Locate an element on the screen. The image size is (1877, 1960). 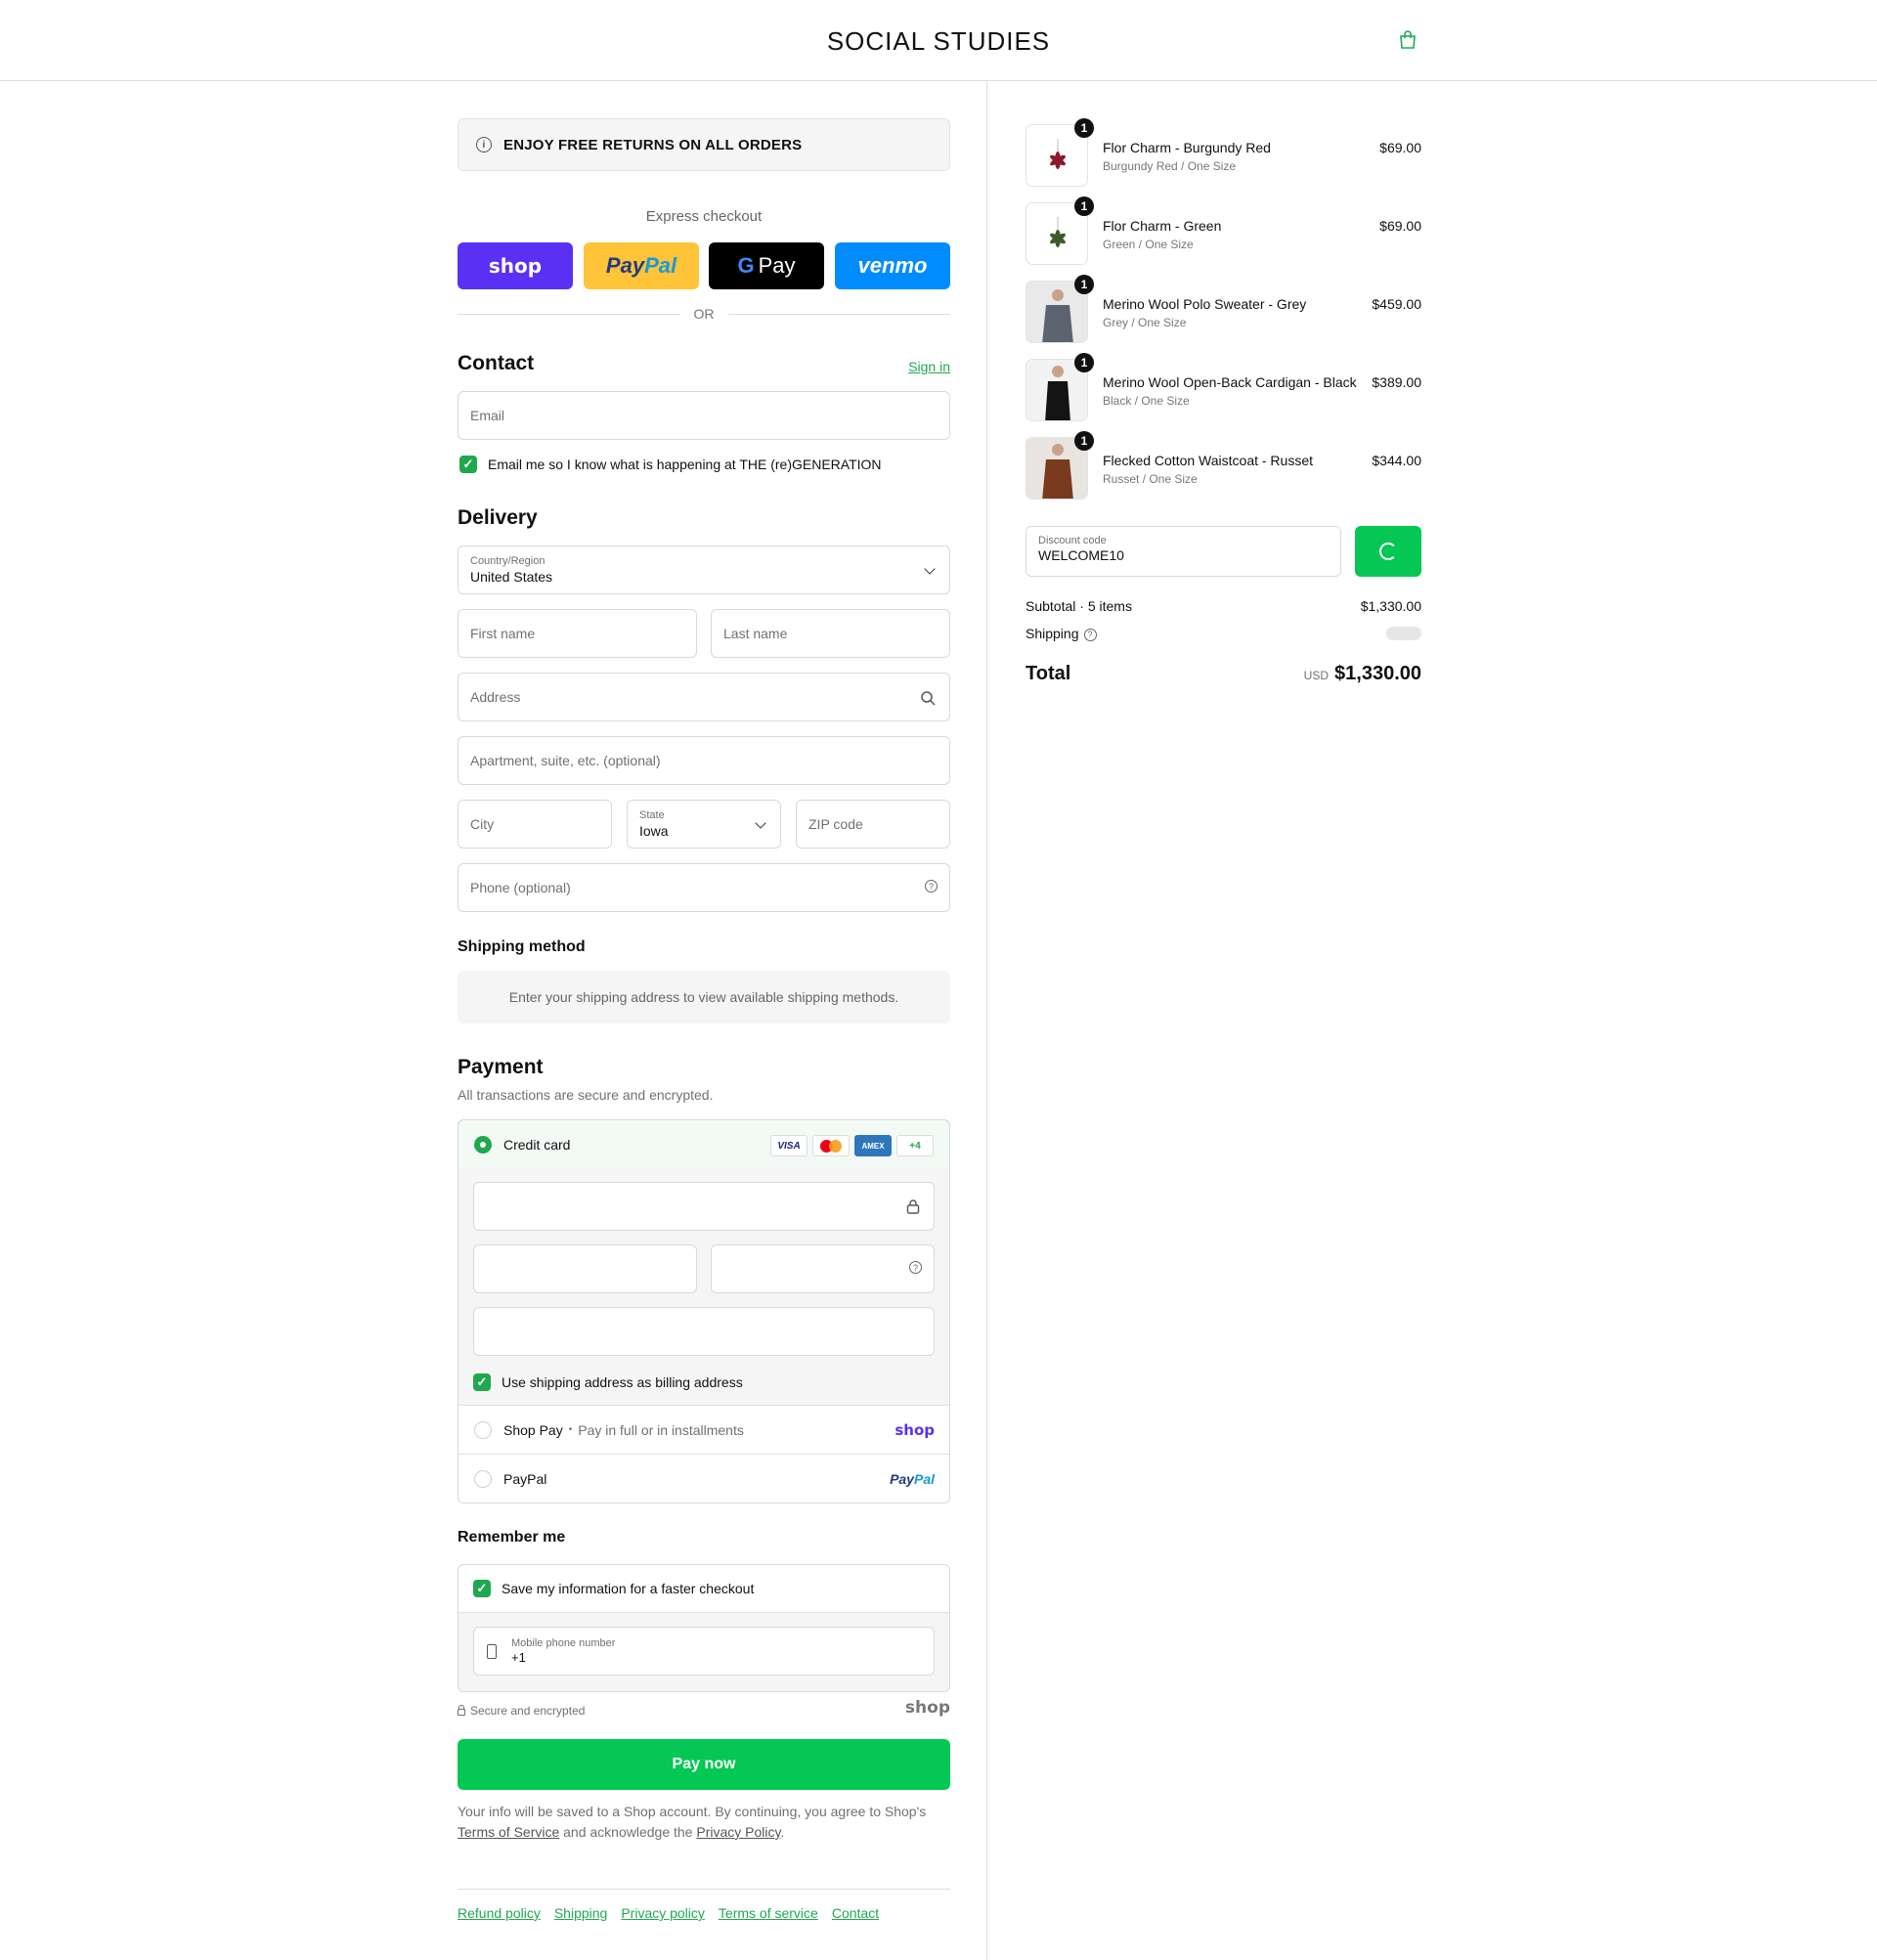
pay-now-button: Pay now is located at coordinates (704, 1764).